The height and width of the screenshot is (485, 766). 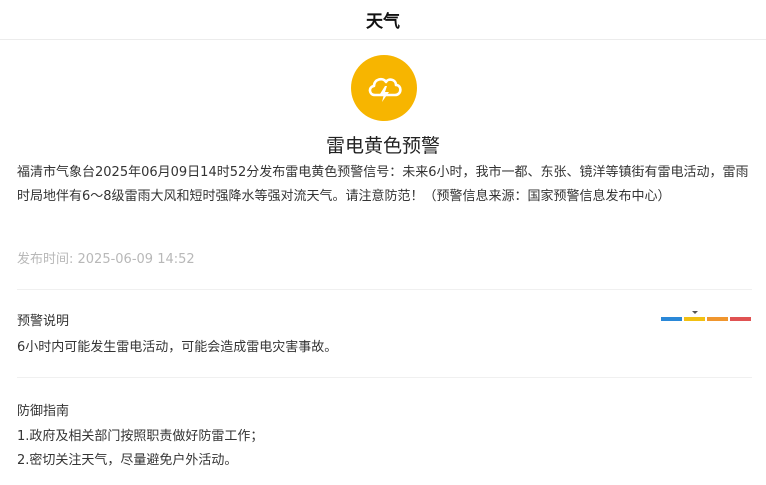 I want to click on defense-guide-item: 1.政府及相关部门按照职责做好防雷工作；, so click(x=140, y=436).